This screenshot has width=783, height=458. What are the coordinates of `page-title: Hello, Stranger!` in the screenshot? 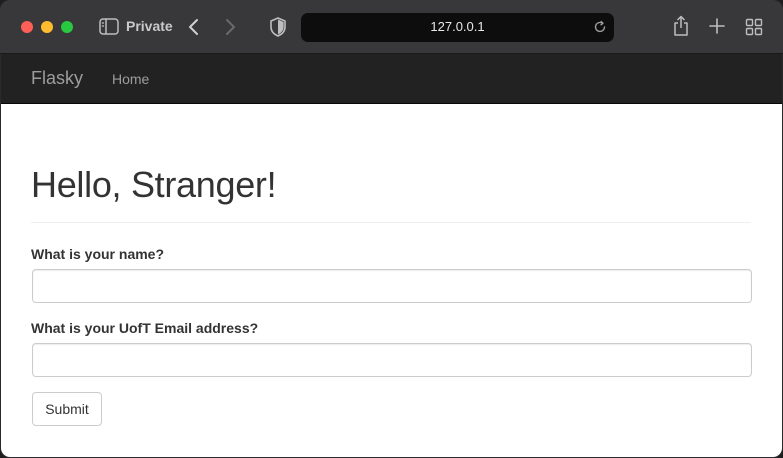 It's located at (154, 184).